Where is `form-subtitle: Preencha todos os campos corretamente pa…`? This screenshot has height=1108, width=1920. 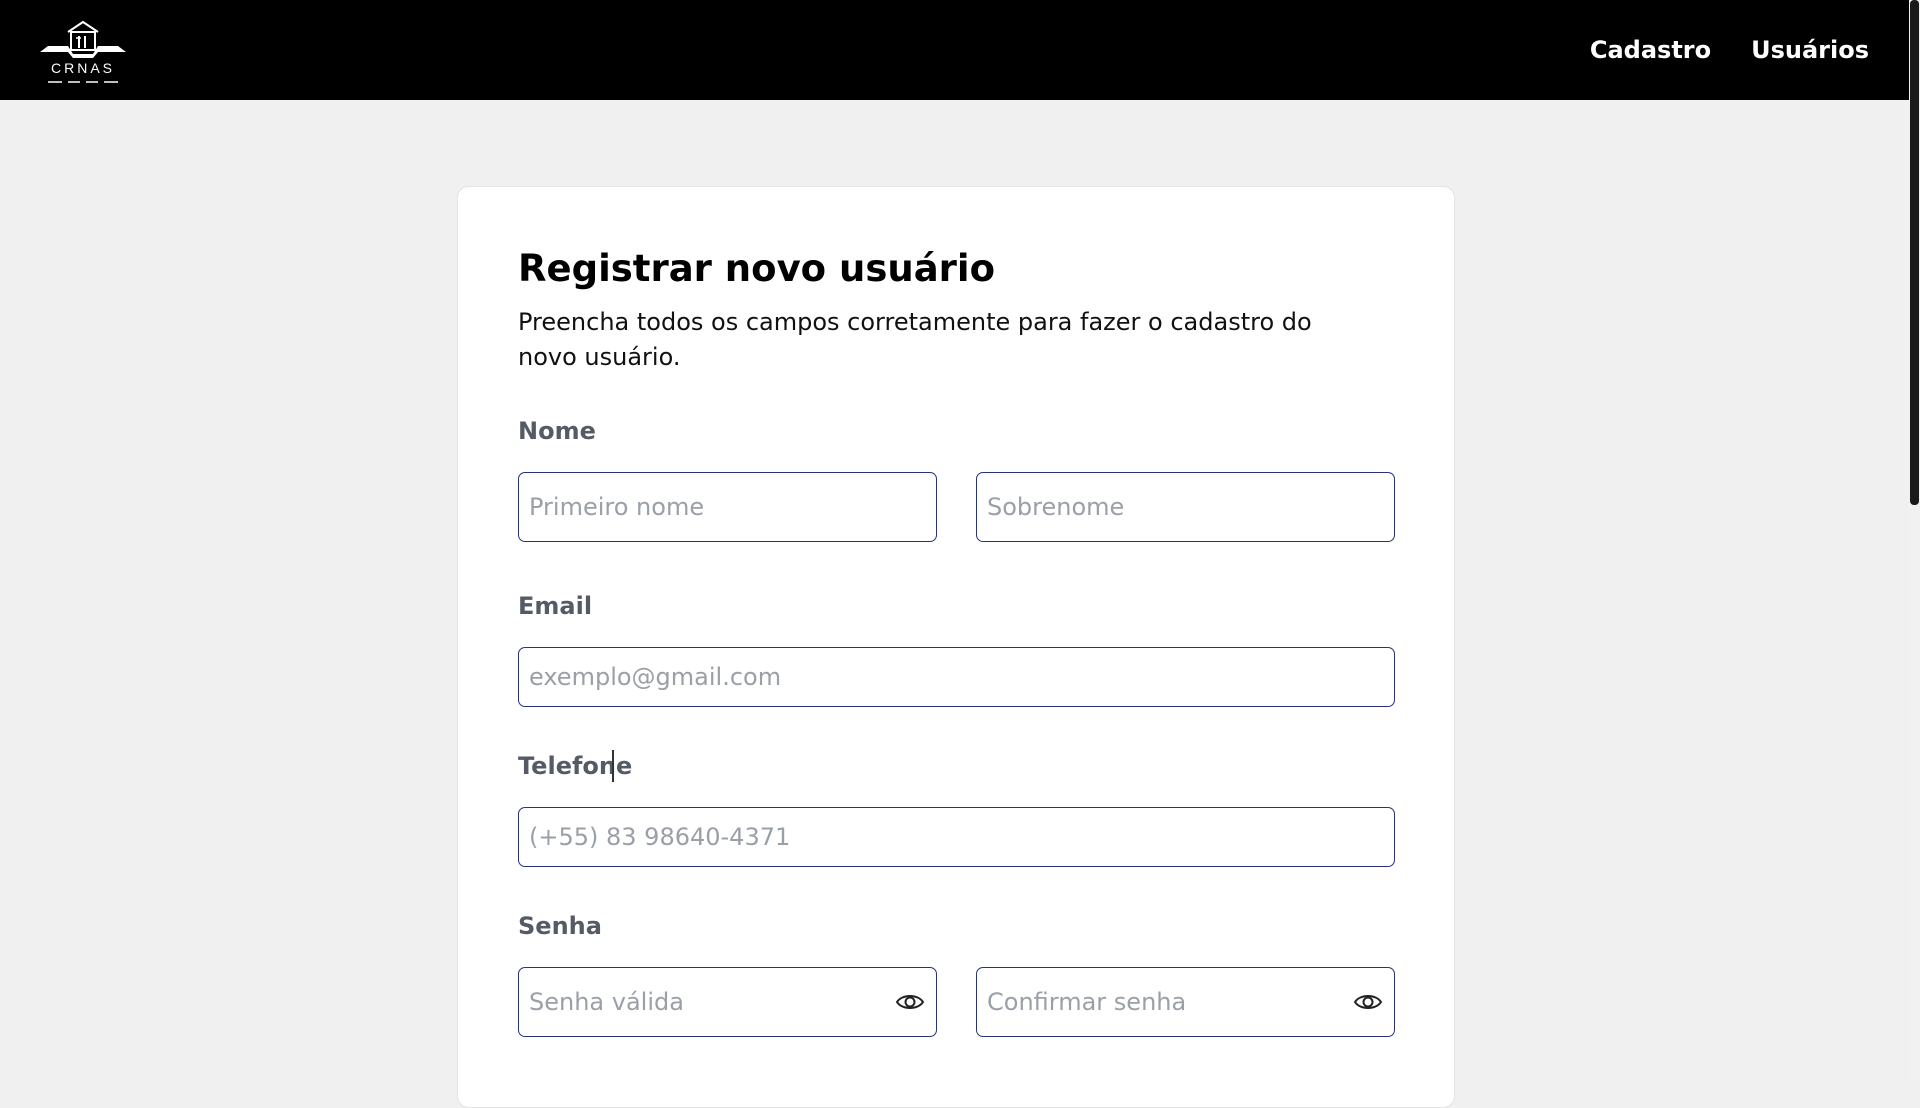 form-subtitle: Preencha todos os campos corretamente pa… is located at coordinates (915, 339).